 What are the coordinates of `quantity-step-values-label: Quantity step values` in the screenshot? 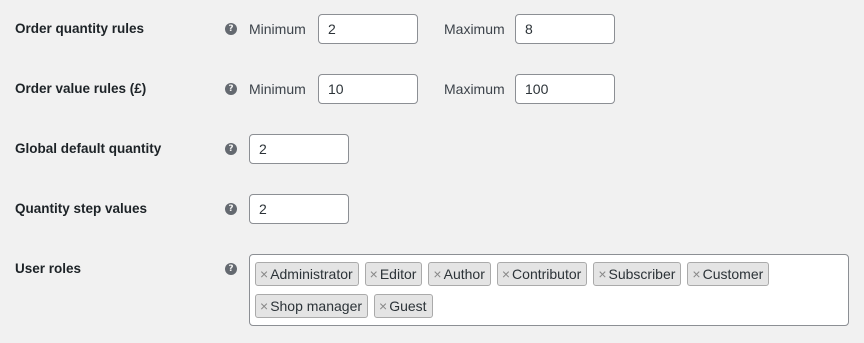 It's located at (81, 208).